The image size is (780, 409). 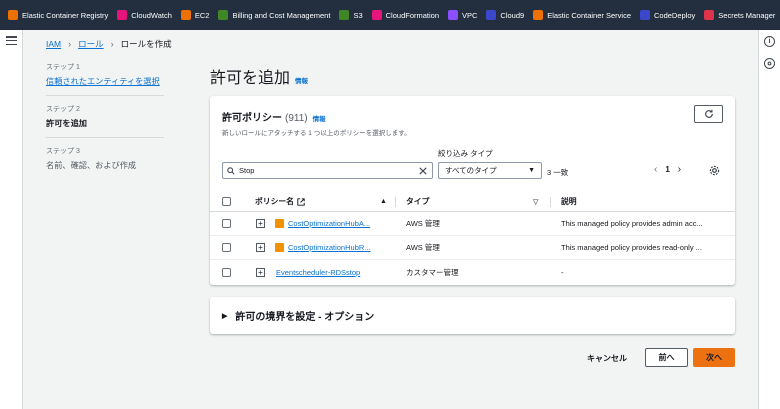 I want to click on favorite-cloudformation: CloudFormation, so click(x=405, y=15).